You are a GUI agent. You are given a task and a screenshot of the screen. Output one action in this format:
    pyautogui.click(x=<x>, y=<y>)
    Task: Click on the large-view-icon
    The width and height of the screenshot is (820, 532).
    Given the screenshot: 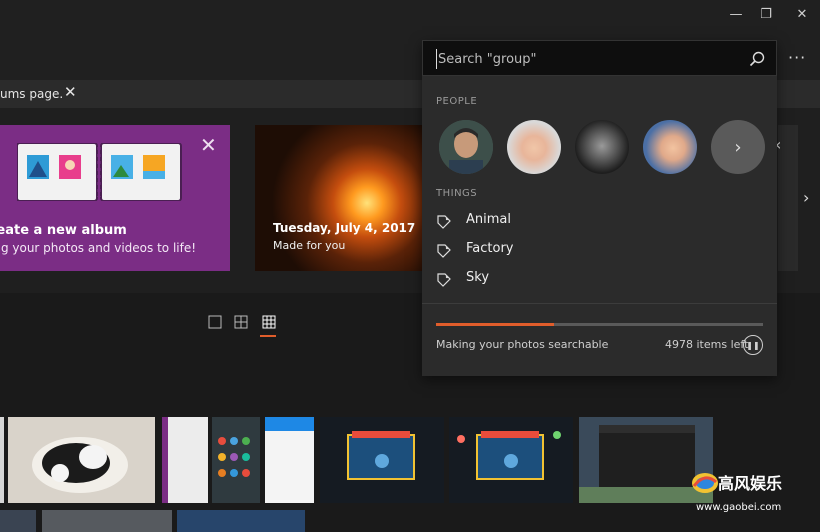 What is the action you would take?
    pyautogui.click(x=215, y=322)
    